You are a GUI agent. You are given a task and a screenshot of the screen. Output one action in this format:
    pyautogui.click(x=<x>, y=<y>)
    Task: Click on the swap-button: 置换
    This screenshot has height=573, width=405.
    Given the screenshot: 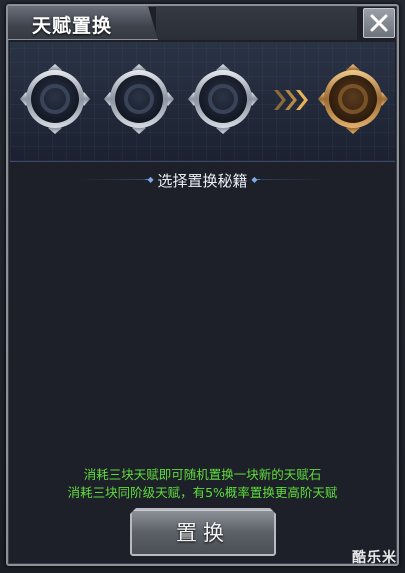 What is the action you would take?
    pyautogui.click(x=203, y=532)
    